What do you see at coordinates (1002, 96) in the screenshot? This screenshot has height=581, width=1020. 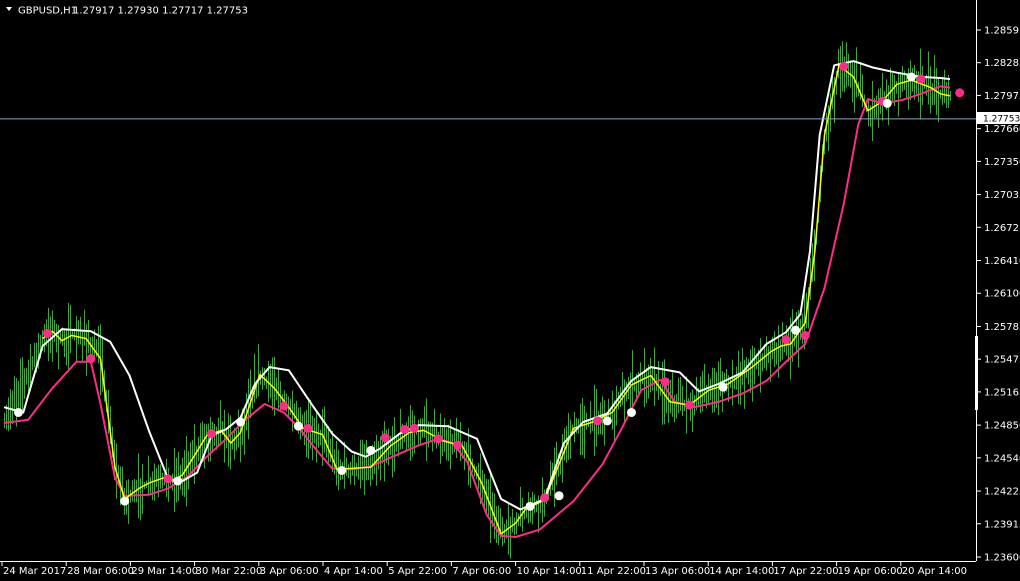 I see `y-tick-label: 1.27975` at bounding box center [1002, 96].